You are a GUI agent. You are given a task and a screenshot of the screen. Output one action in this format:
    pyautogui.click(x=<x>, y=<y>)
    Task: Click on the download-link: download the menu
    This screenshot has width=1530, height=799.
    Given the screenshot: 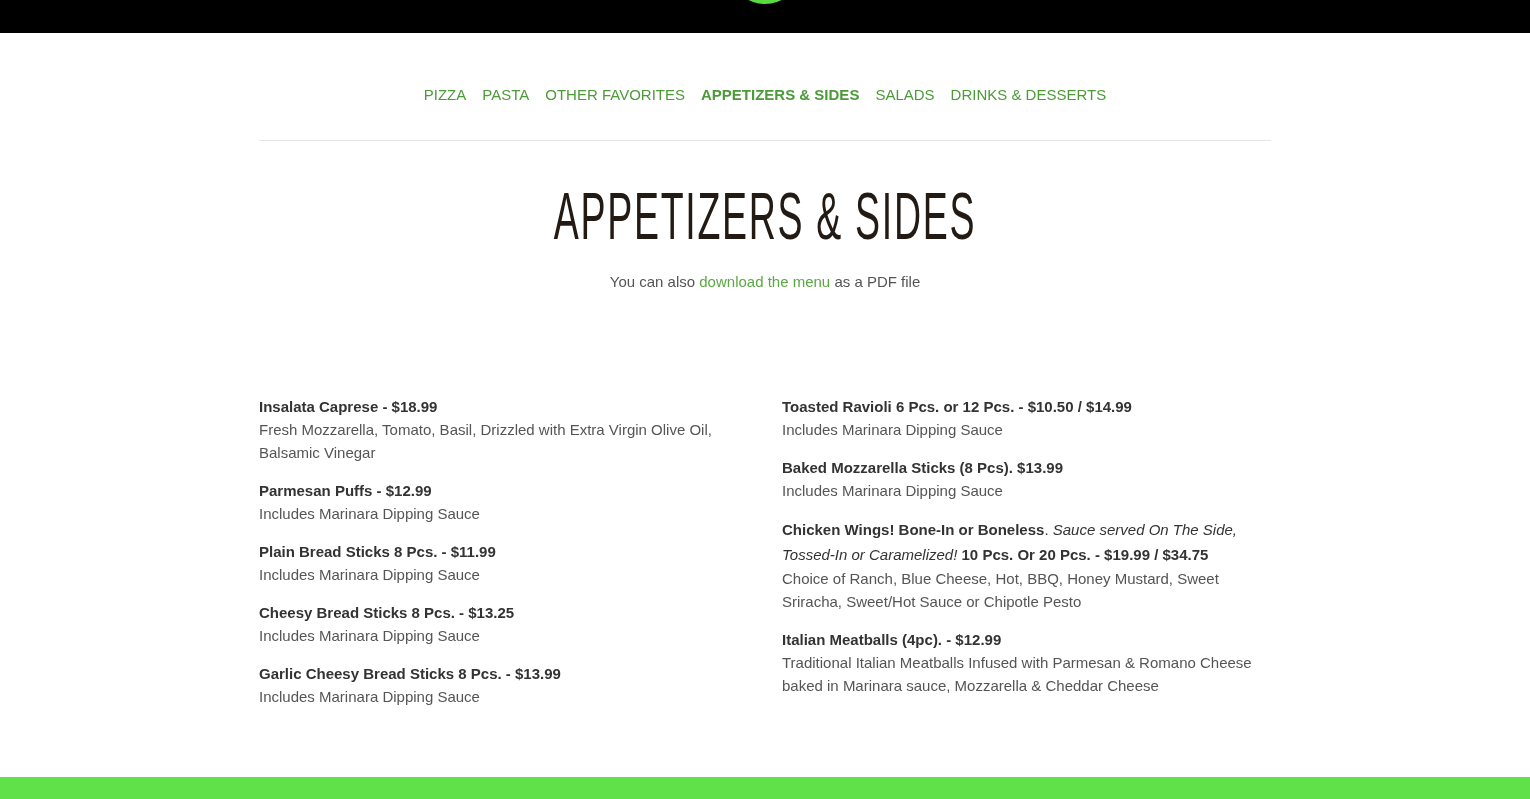 What is the action you would take?
    pyautogui.click(x=765, y=281)
    